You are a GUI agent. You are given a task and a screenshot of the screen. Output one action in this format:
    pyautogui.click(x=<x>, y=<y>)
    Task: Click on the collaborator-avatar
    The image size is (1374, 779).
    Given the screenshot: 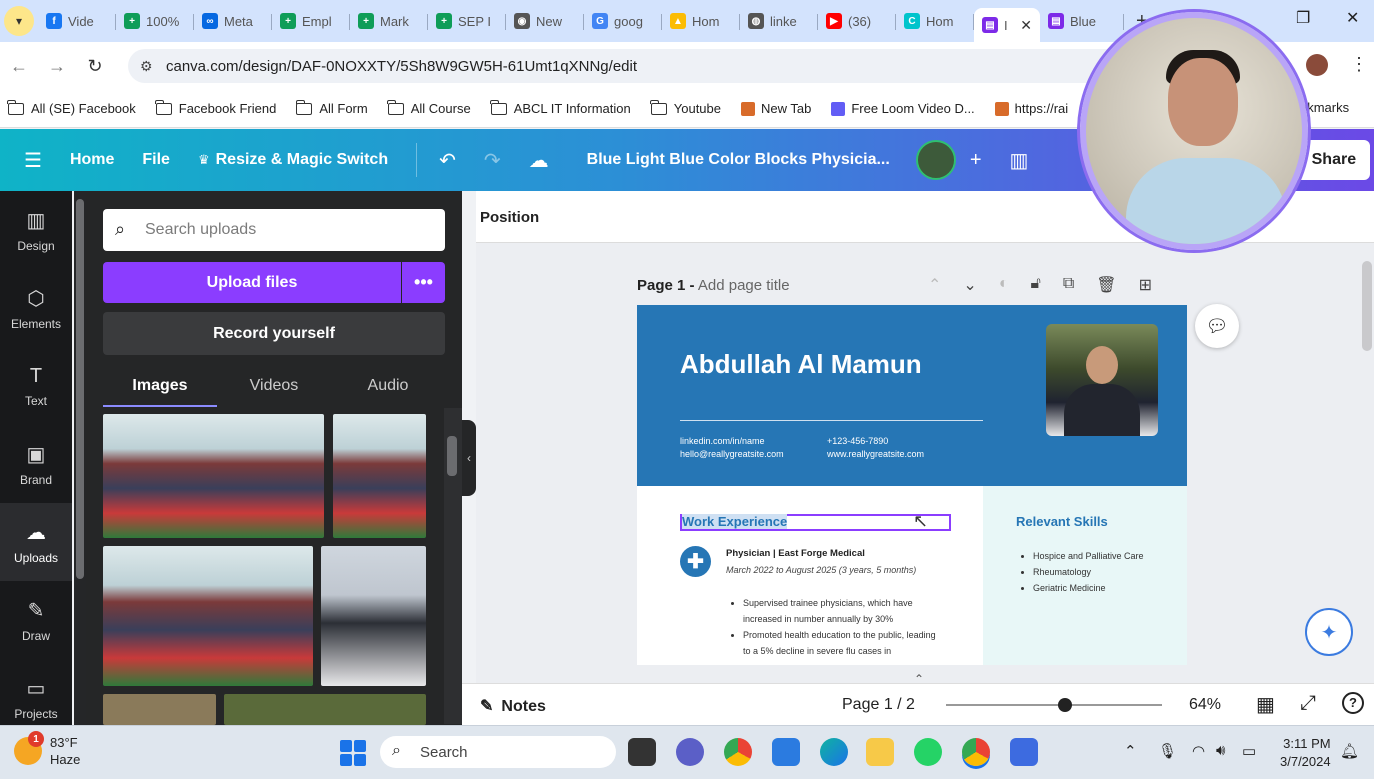 What is the action you would take?
    pyautogui.click(x=935, y=160)
    